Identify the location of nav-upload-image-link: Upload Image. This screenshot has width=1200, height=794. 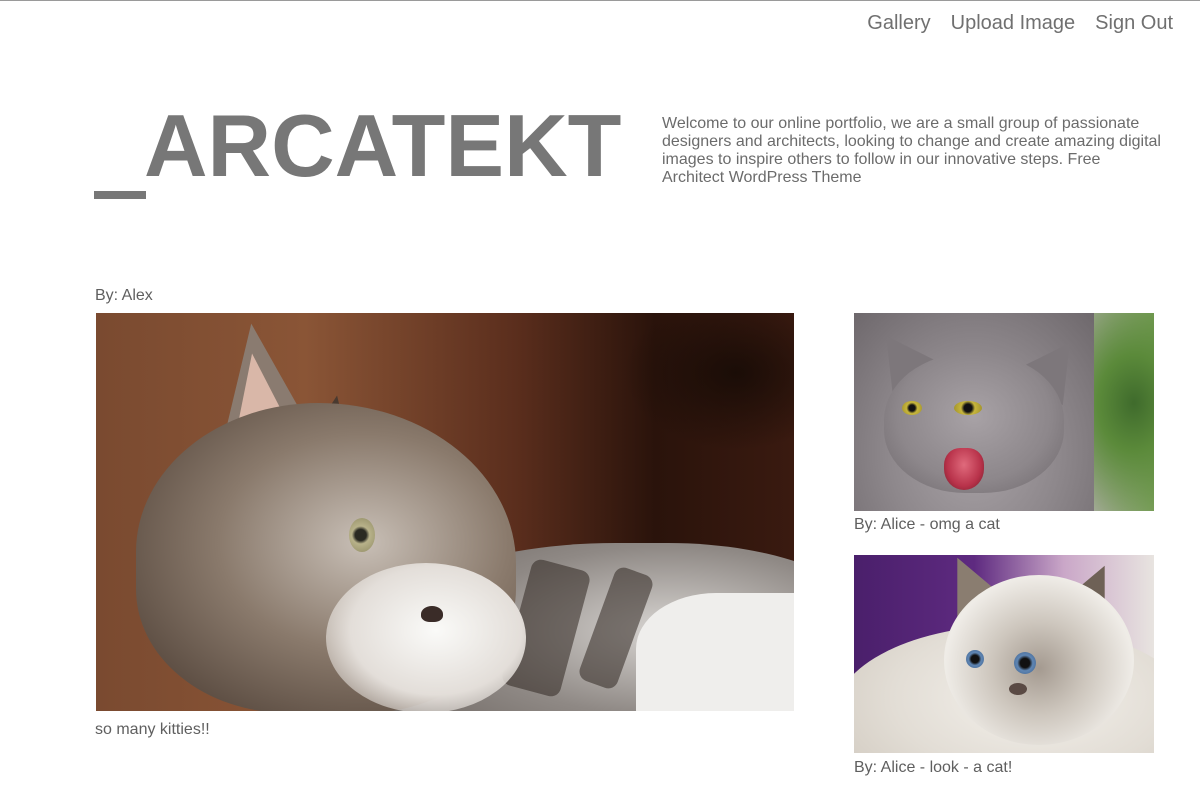
(1013, 23).